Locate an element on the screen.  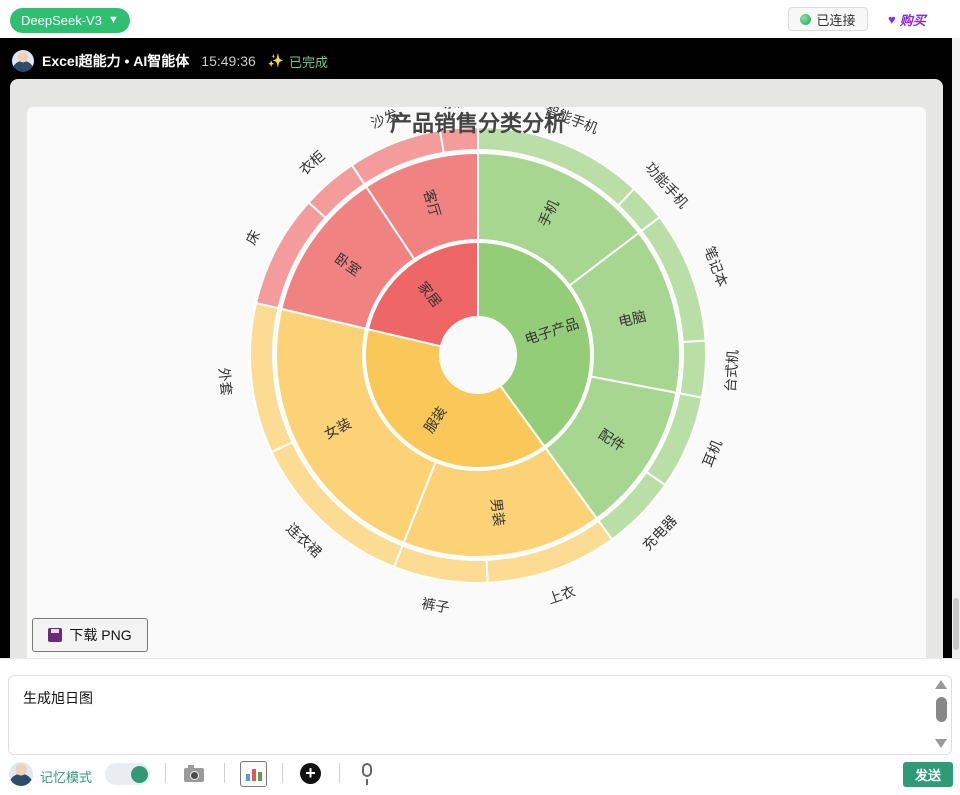
download-label: 下载 PNG is located at coordinates (100, 635).